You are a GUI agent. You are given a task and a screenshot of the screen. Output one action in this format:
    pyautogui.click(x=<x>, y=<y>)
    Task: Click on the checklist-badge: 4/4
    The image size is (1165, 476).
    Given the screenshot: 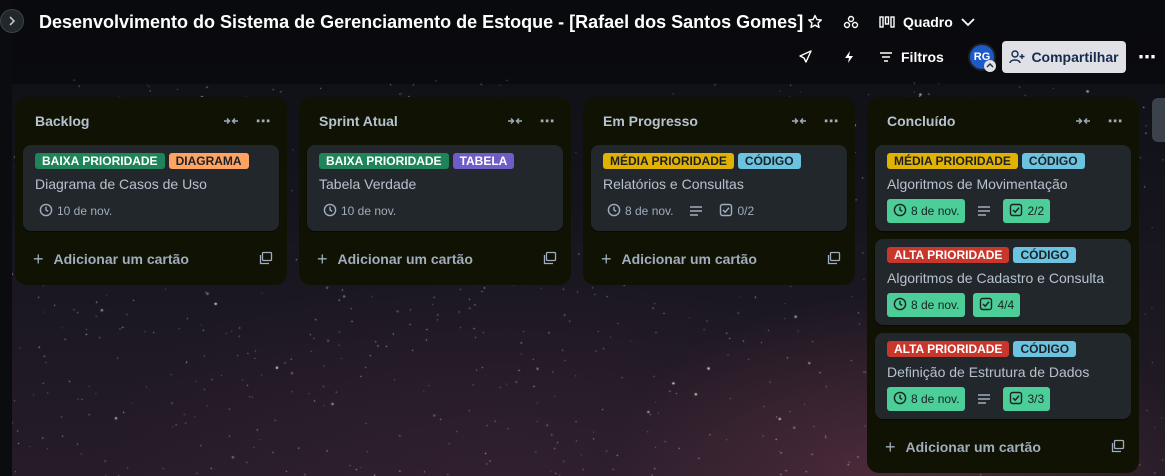 What is the action you would take?
    pyautogui.click(x=997, y=305)
    